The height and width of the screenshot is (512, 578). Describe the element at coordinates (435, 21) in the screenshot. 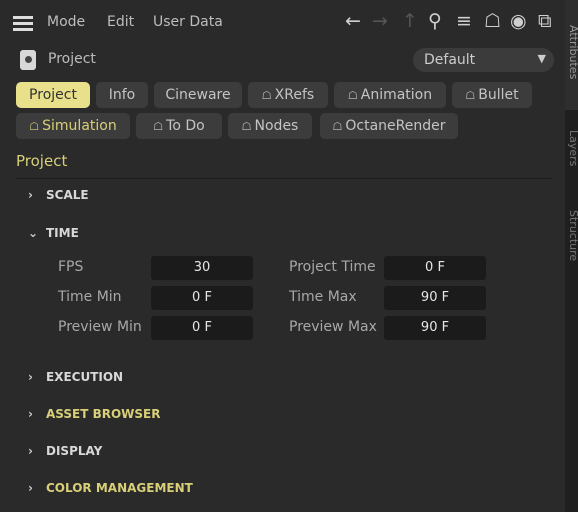

I see `search-icon: ⚲` at that location.